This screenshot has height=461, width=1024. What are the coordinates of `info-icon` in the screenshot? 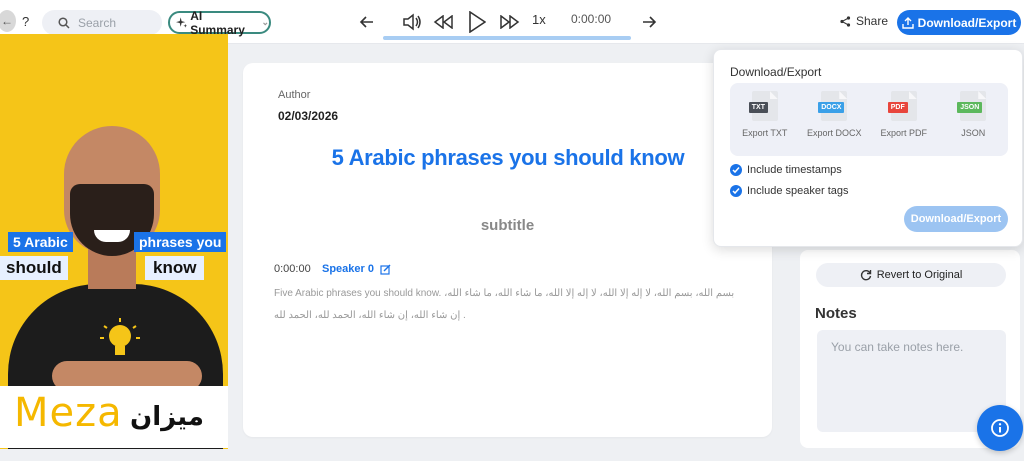 It's located at (1000, 428).